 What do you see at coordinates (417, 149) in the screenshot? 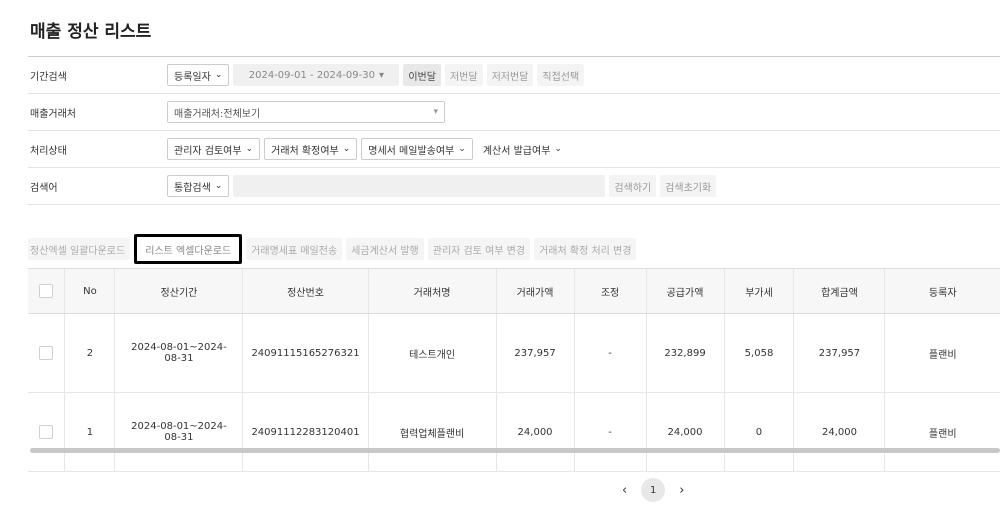
I see `statement-mail-select: 명세서 메일발송여부 ⌄` at bounding box center [417, 149].